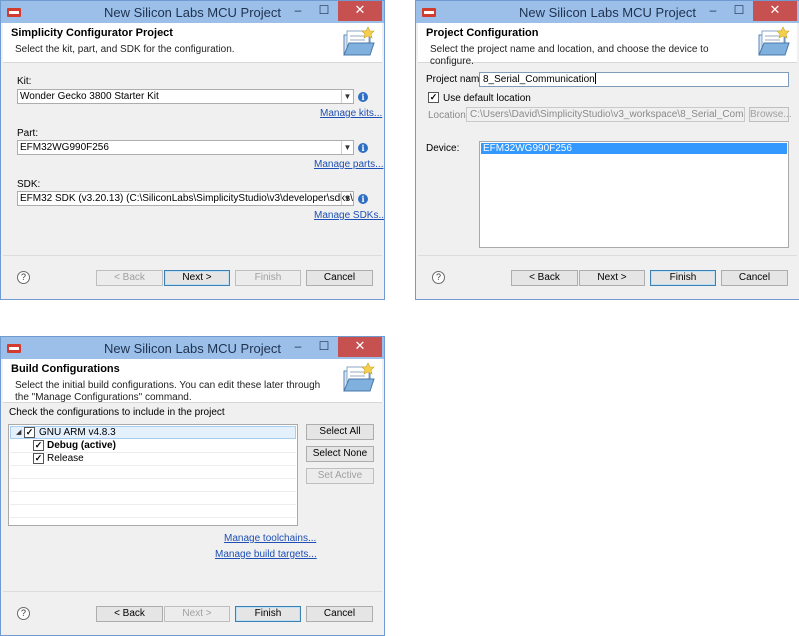 This screenshot has height=636, width=799. Describe the element at coordinates (29, 432) in the screenshot. I see `toolchain-checkbox: ✓` at that location.